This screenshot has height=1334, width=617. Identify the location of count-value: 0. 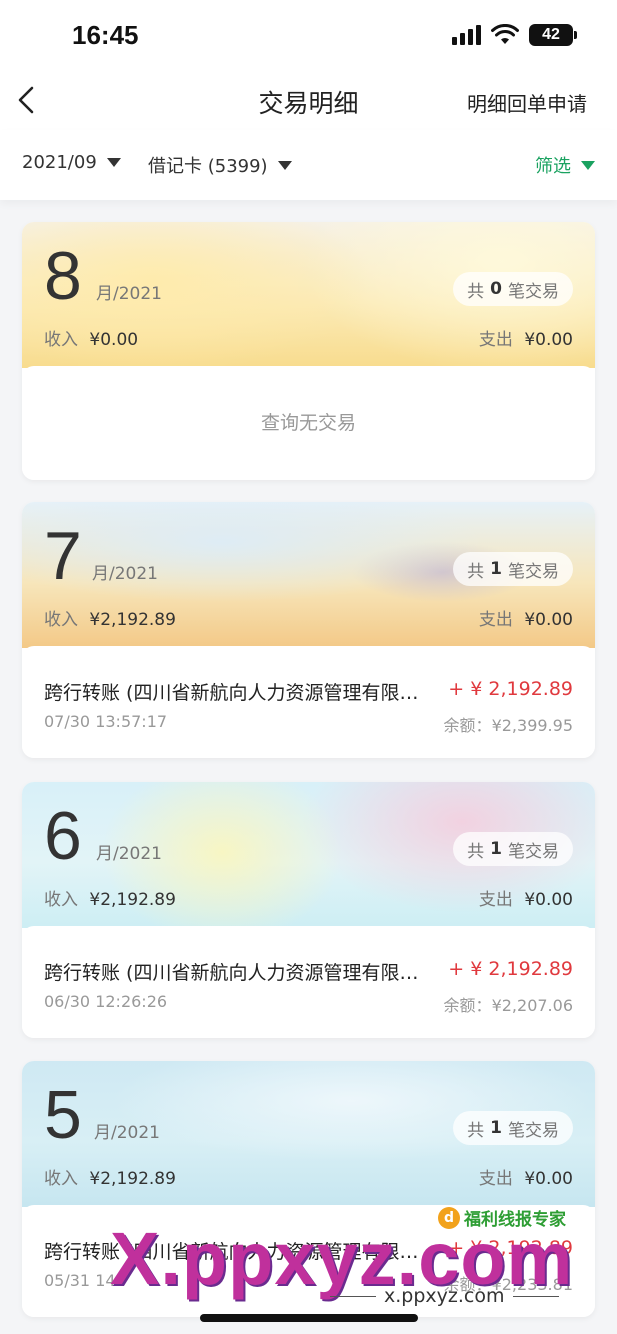
(496, 289).